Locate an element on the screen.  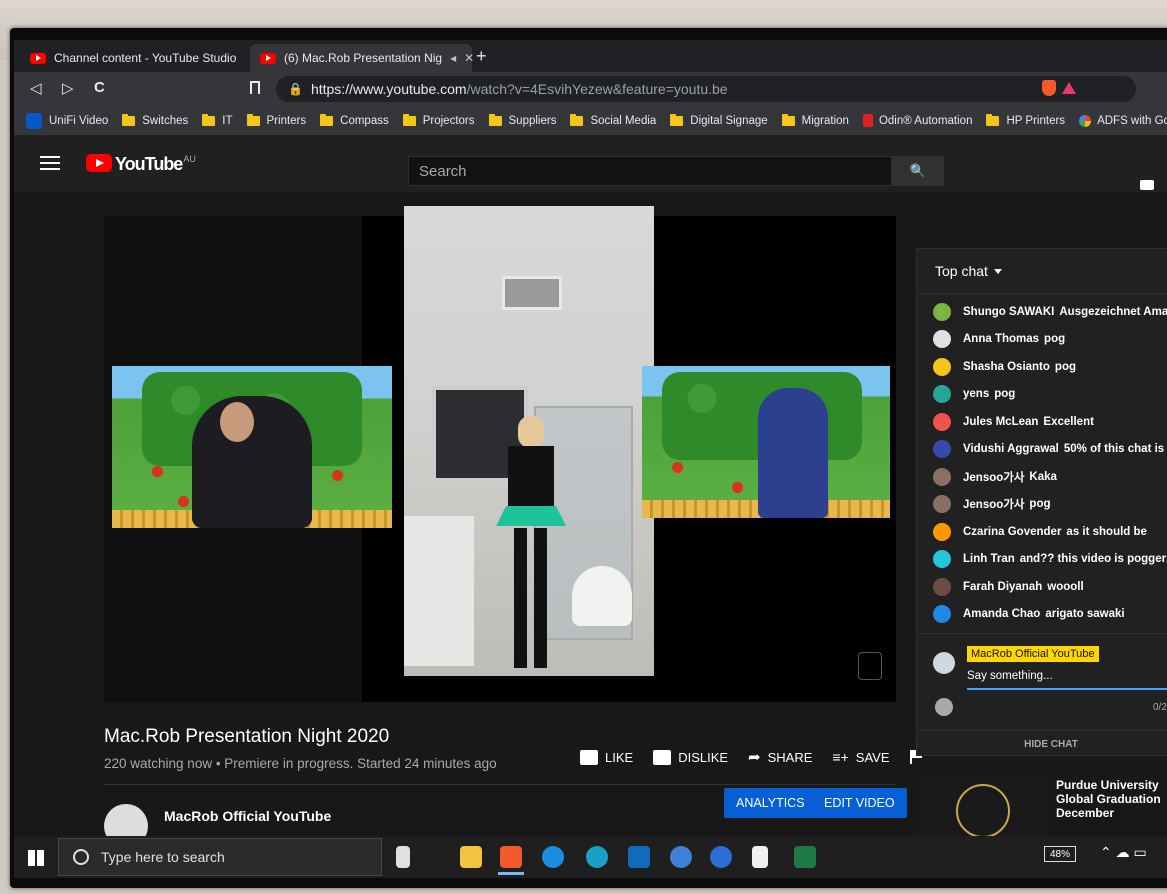
vpn-lock-icon is located at coordinates (721, 857).